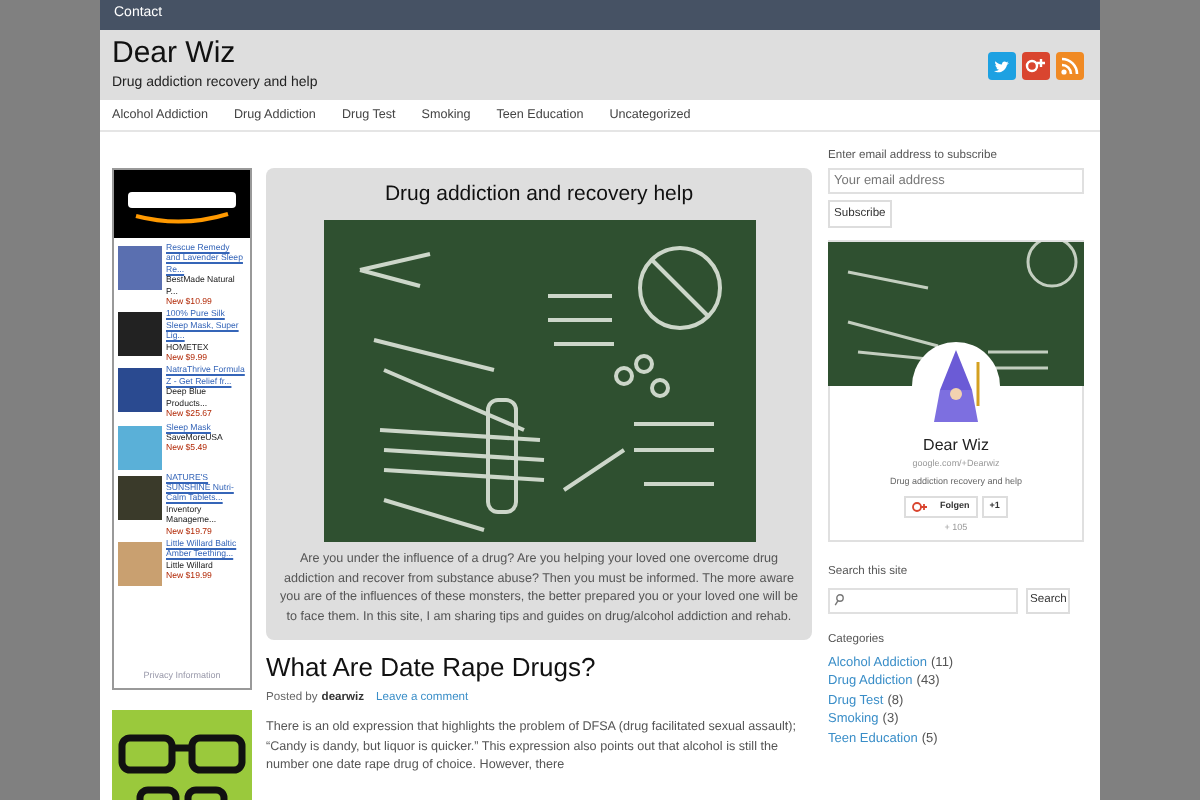 This screenshot has width=1200, height=800. What do you see at coordinates (539, 195) in the screenshot?
I see `hero-title: Drug addiction and recovery help` at bounding box center [539, 195].